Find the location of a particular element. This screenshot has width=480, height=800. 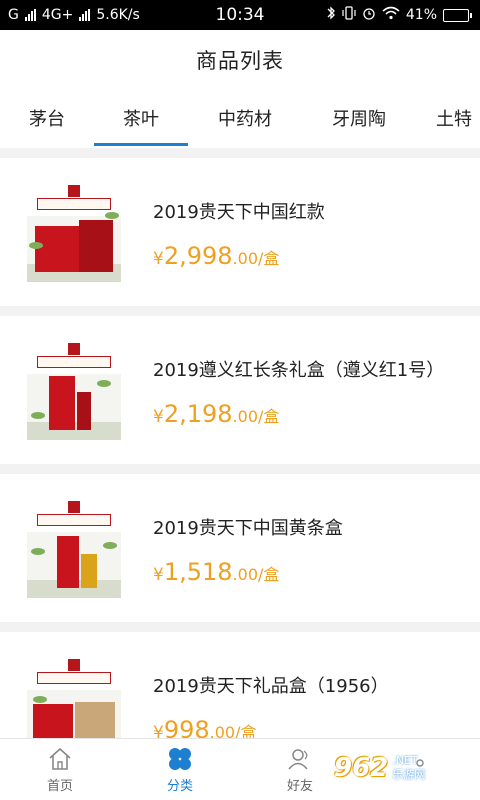

watermark: 962 .NET 乐游网 is located at coordinates (404, 768).